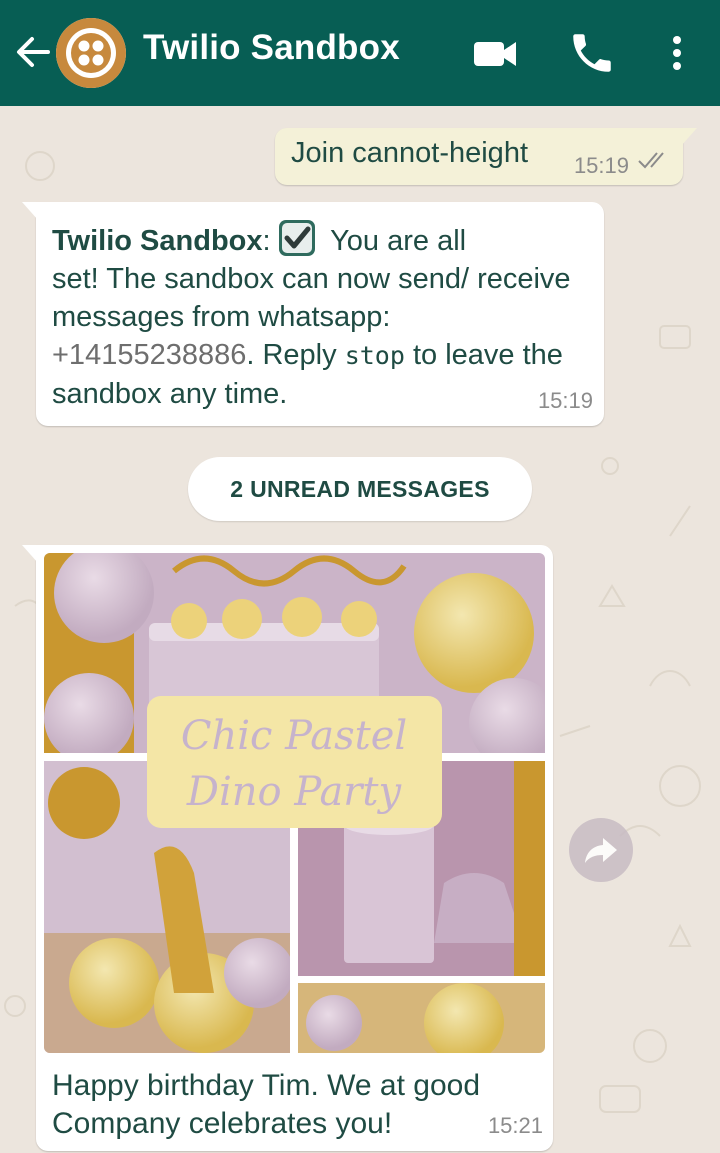 This screenshot has height=1153, width=720. I want to click on image-title-line2: Dino Party, so click(294, 792).